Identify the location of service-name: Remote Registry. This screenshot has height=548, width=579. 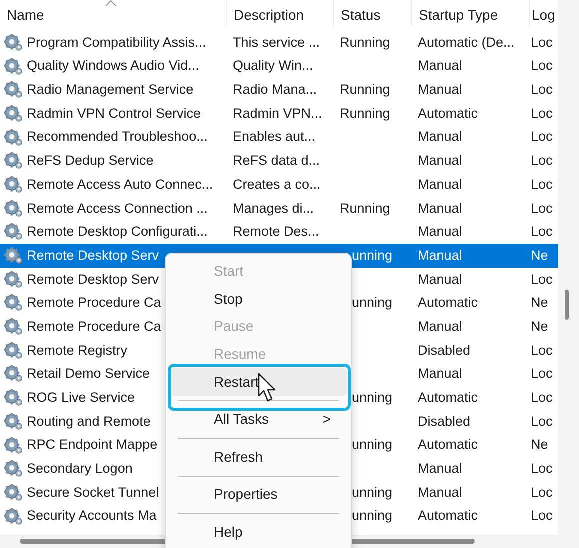
(77, 351).